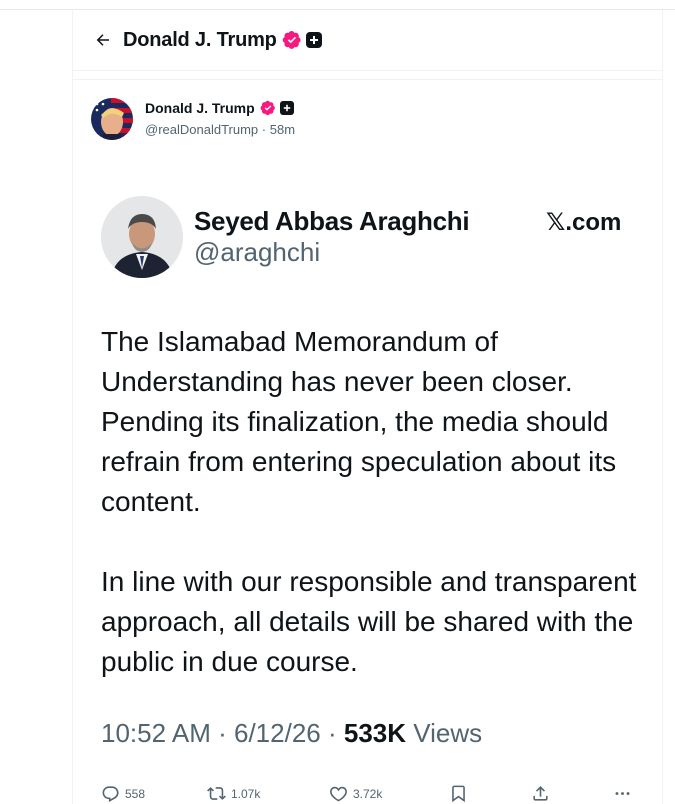 The image size is (675, 804). I want to click on page-header: Donald J. Trump, so click(367, 40).